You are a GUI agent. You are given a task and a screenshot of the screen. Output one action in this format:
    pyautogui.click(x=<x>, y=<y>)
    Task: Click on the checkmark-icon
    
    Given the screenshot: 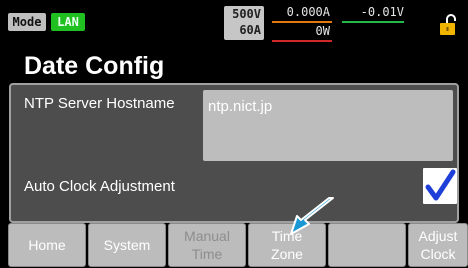 What is the action you would take?
    pyautogui.click(x=440, y=185)
    